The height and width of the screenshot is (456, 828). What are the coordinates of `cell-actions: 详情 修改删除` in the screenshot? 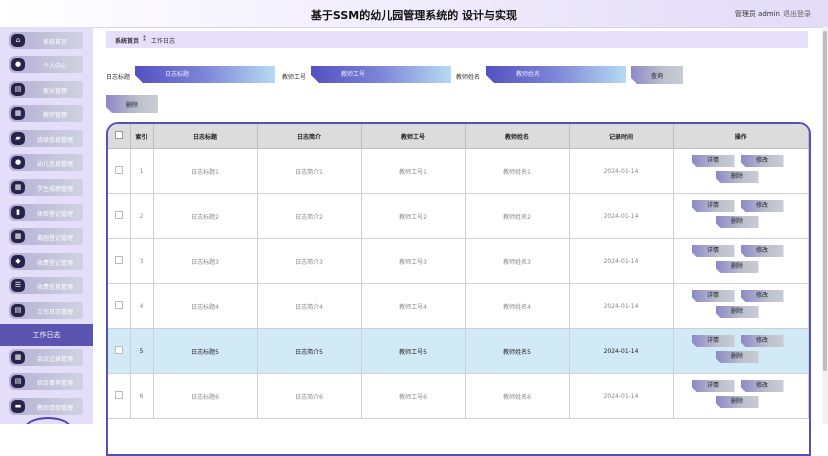 It's located at (741, 306).